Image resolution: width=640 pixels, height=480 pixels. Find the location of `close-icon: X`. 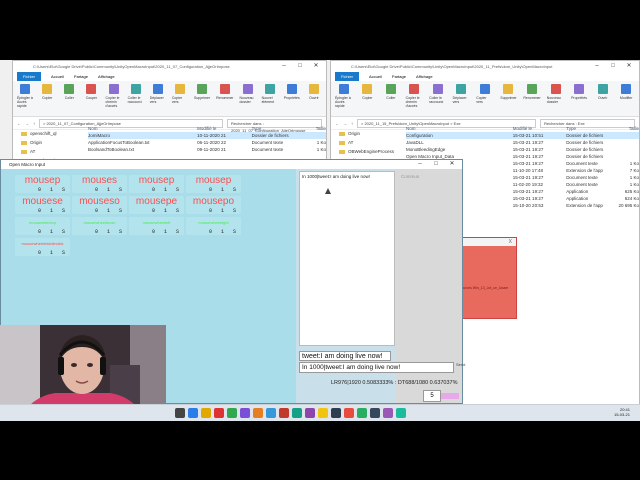

close-icon: X is located at coordinates (510, 242).